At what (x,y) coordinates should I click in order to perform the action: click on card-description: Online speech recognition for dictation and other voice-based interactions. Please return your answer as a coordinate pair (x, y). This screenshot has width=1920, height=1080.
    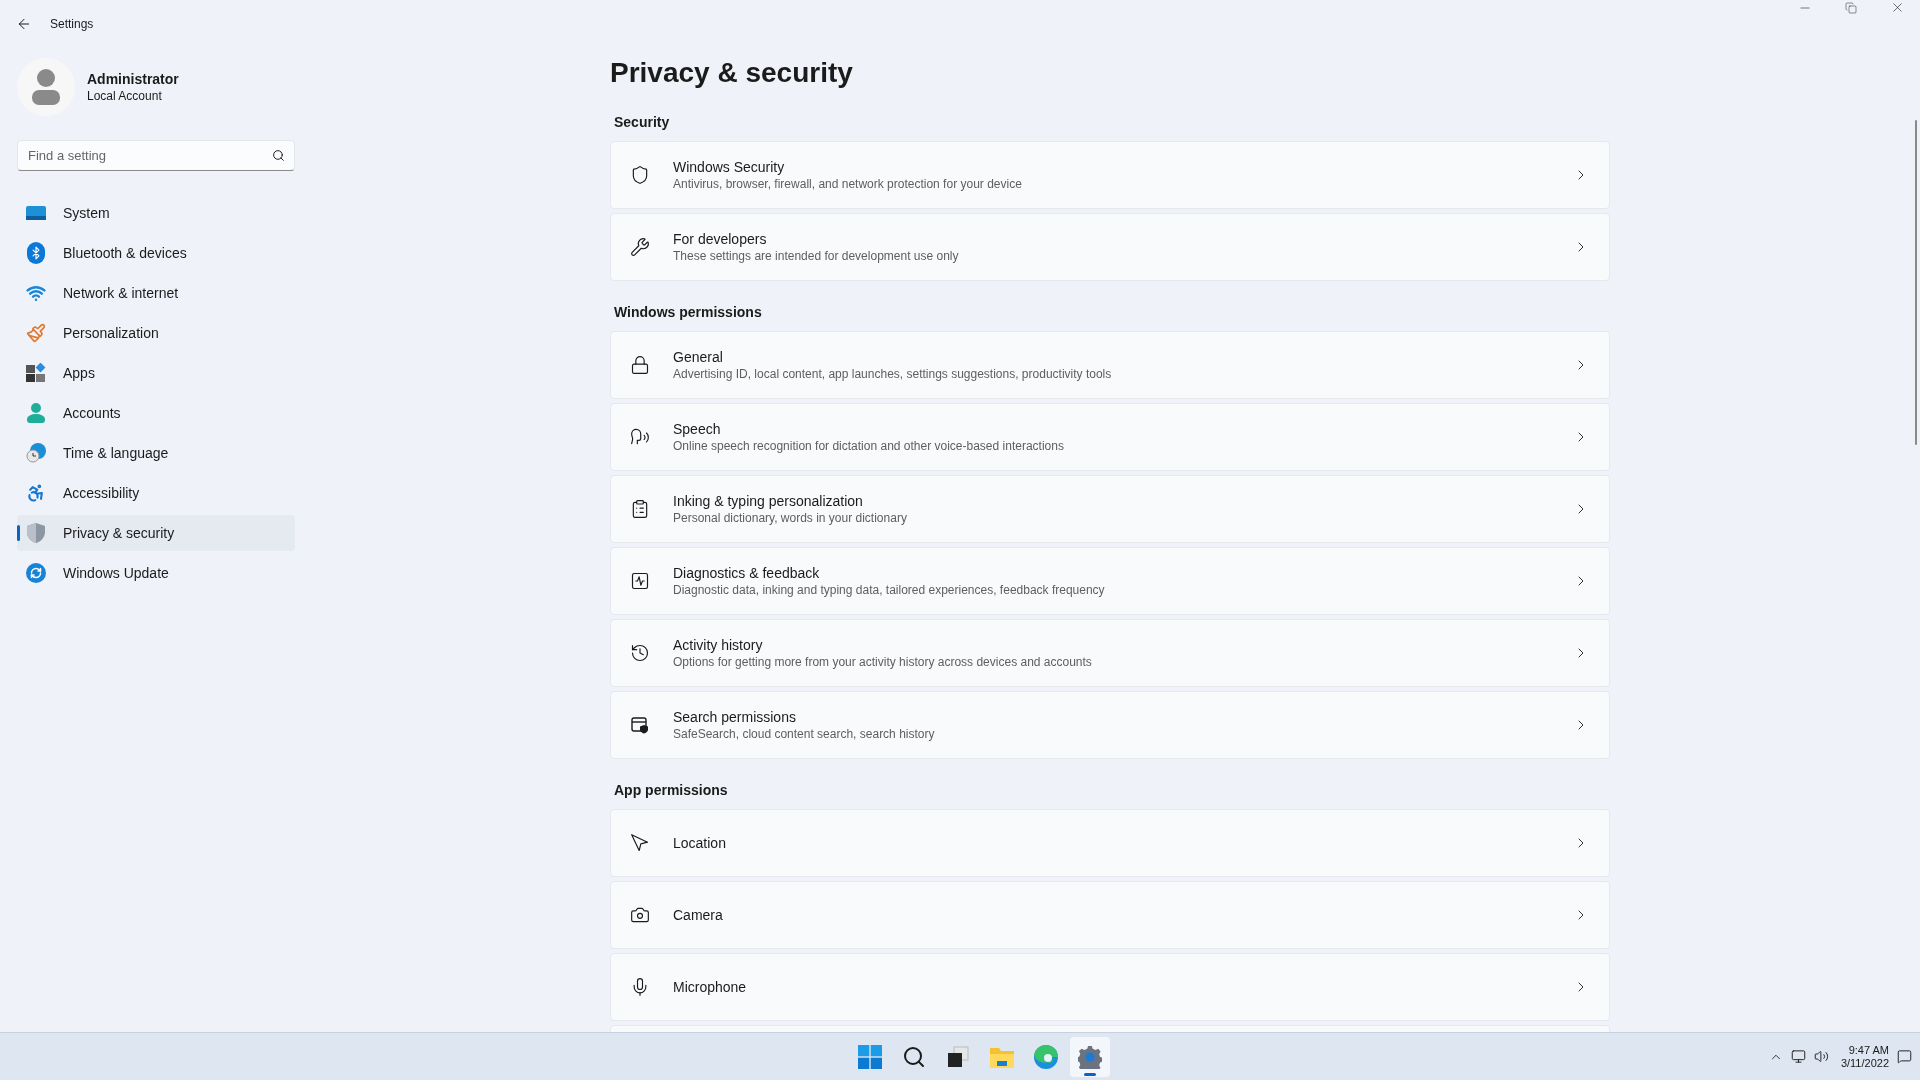
    Looking at the image, I should click on (869, 446).